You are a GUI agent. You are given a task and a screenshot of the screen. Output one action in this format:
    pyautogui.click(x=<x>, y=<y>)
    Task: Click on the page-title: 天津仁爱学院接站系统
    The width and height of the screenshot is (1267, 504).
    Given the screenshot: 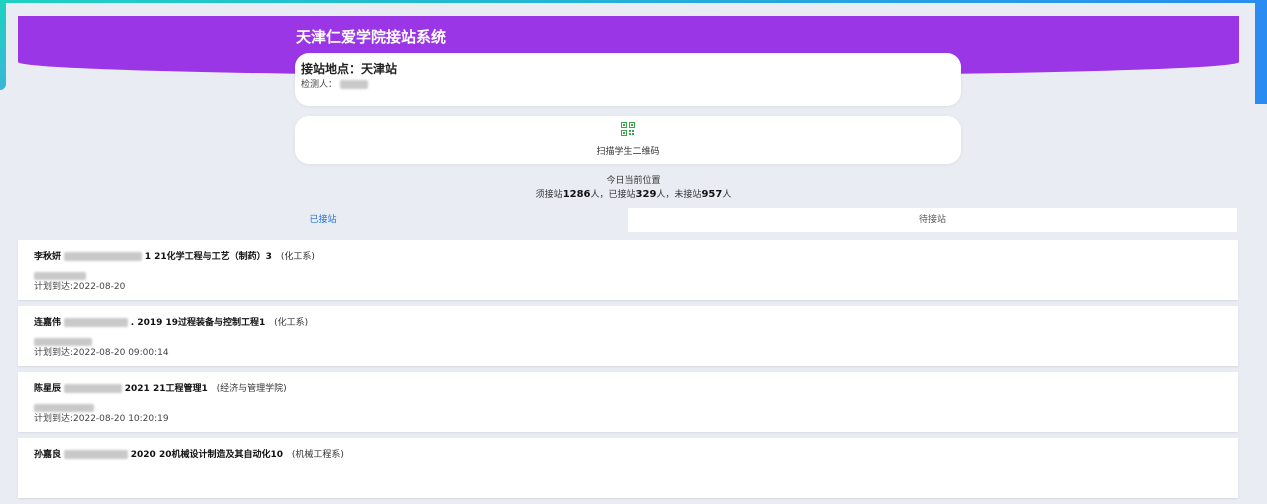 What is the action you would take?
    pyautogui.click(x=371, y=37)
    